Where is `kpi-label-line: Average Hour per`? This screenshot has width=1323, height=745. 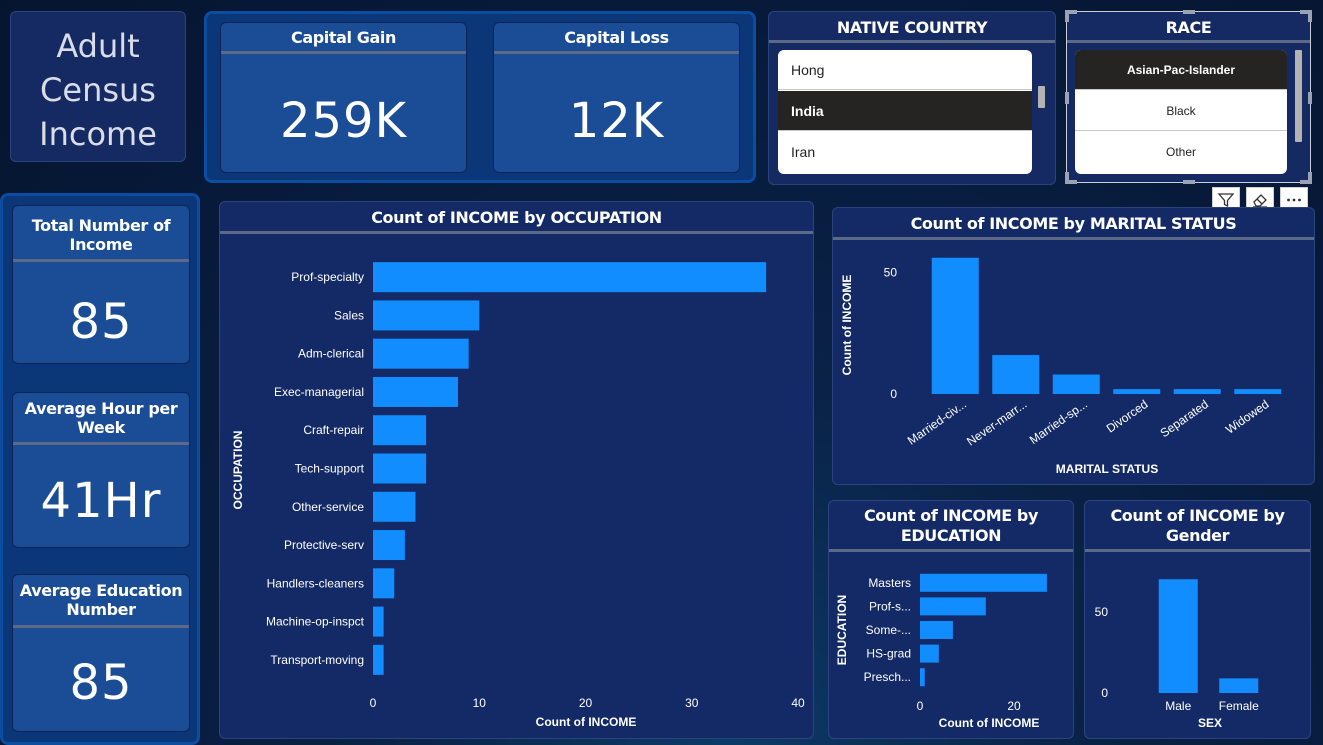 kpi-label-line: Average Hour per is located at coordinates (101, 408).